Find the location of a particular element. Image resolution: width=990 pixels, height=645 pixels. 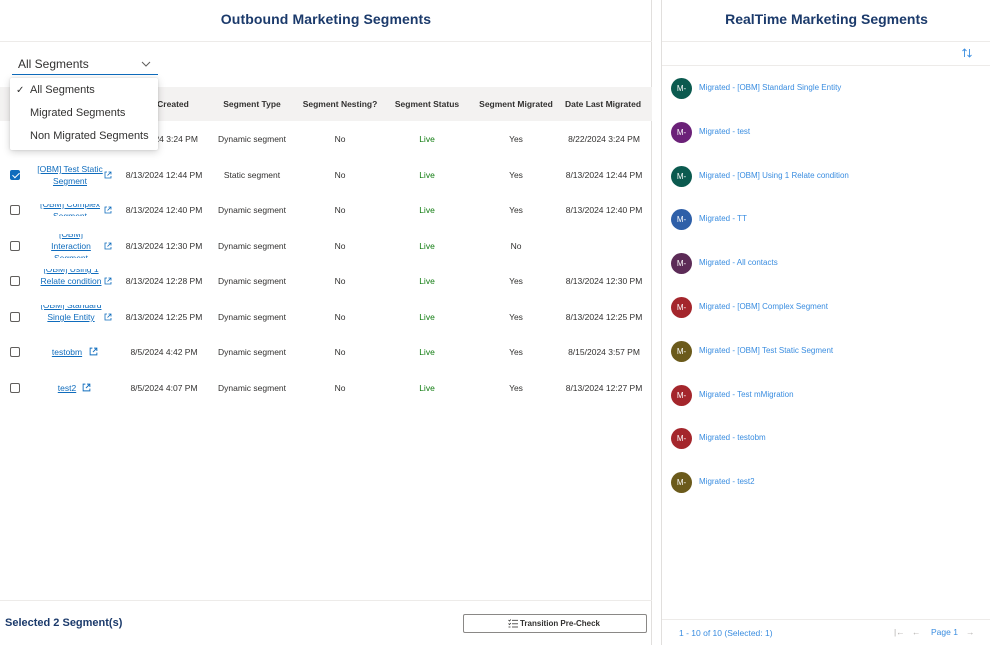

first-page-icon: |← is located at coordinates (899, 632).